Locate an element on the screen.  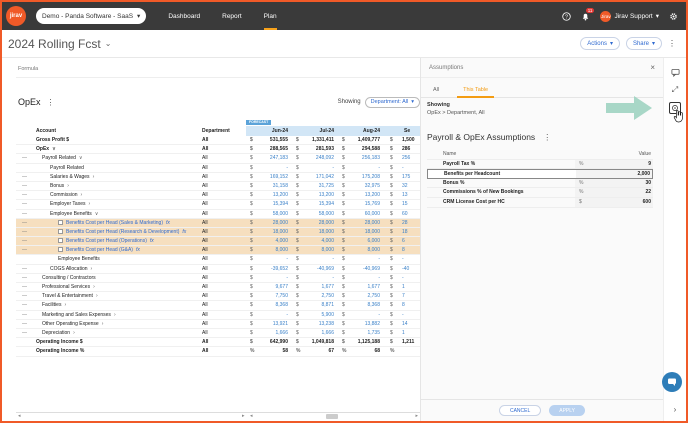
scroll-thumb is located at coordinates (332, 416).